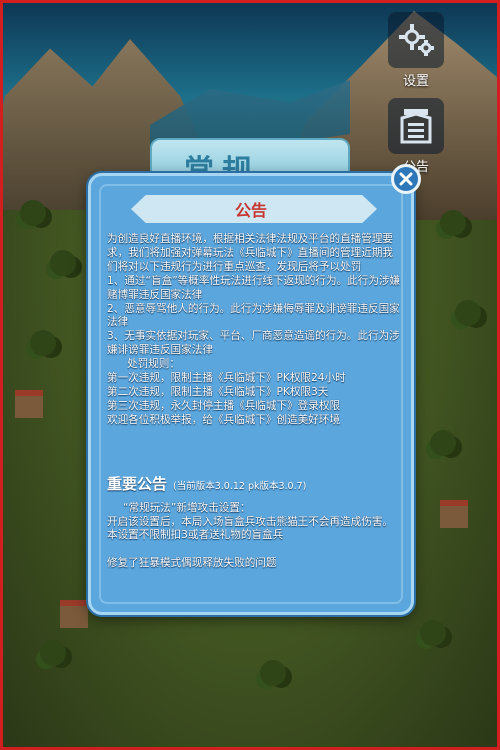 The image size is (500, 750). I want to click on settings-label: 设置, so click(415, 81).